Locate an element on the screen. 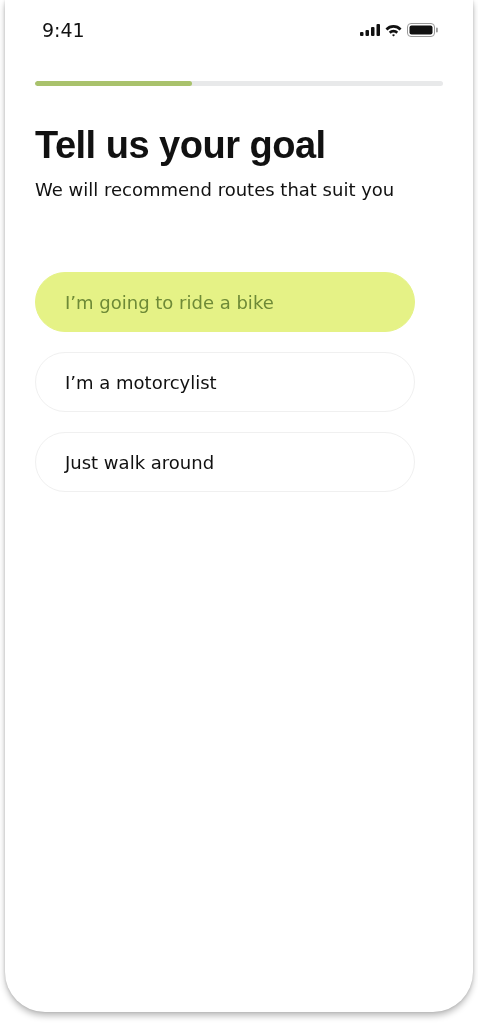 The height and width of the screenshot is (1024, 478). page-subtitle: We will recommend routes that suit you is located at coordinates (215, 189).